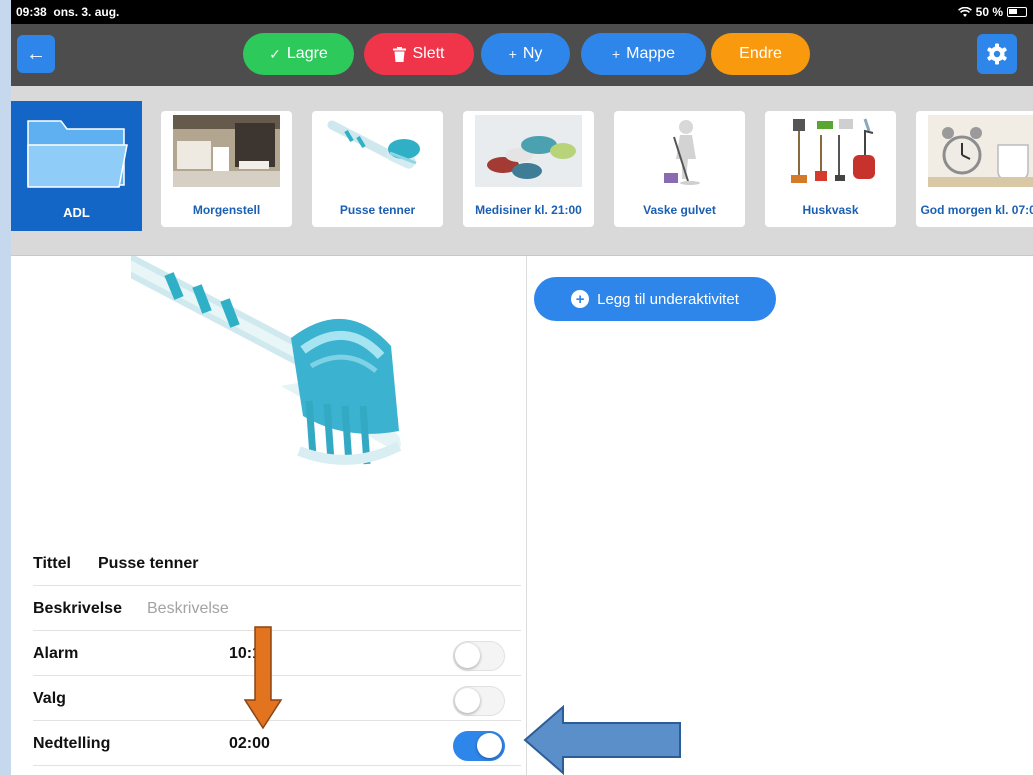 This screenshot has width=1033, height=775. I want to click on activity-label: Pusse tenner, so click(377, 210).